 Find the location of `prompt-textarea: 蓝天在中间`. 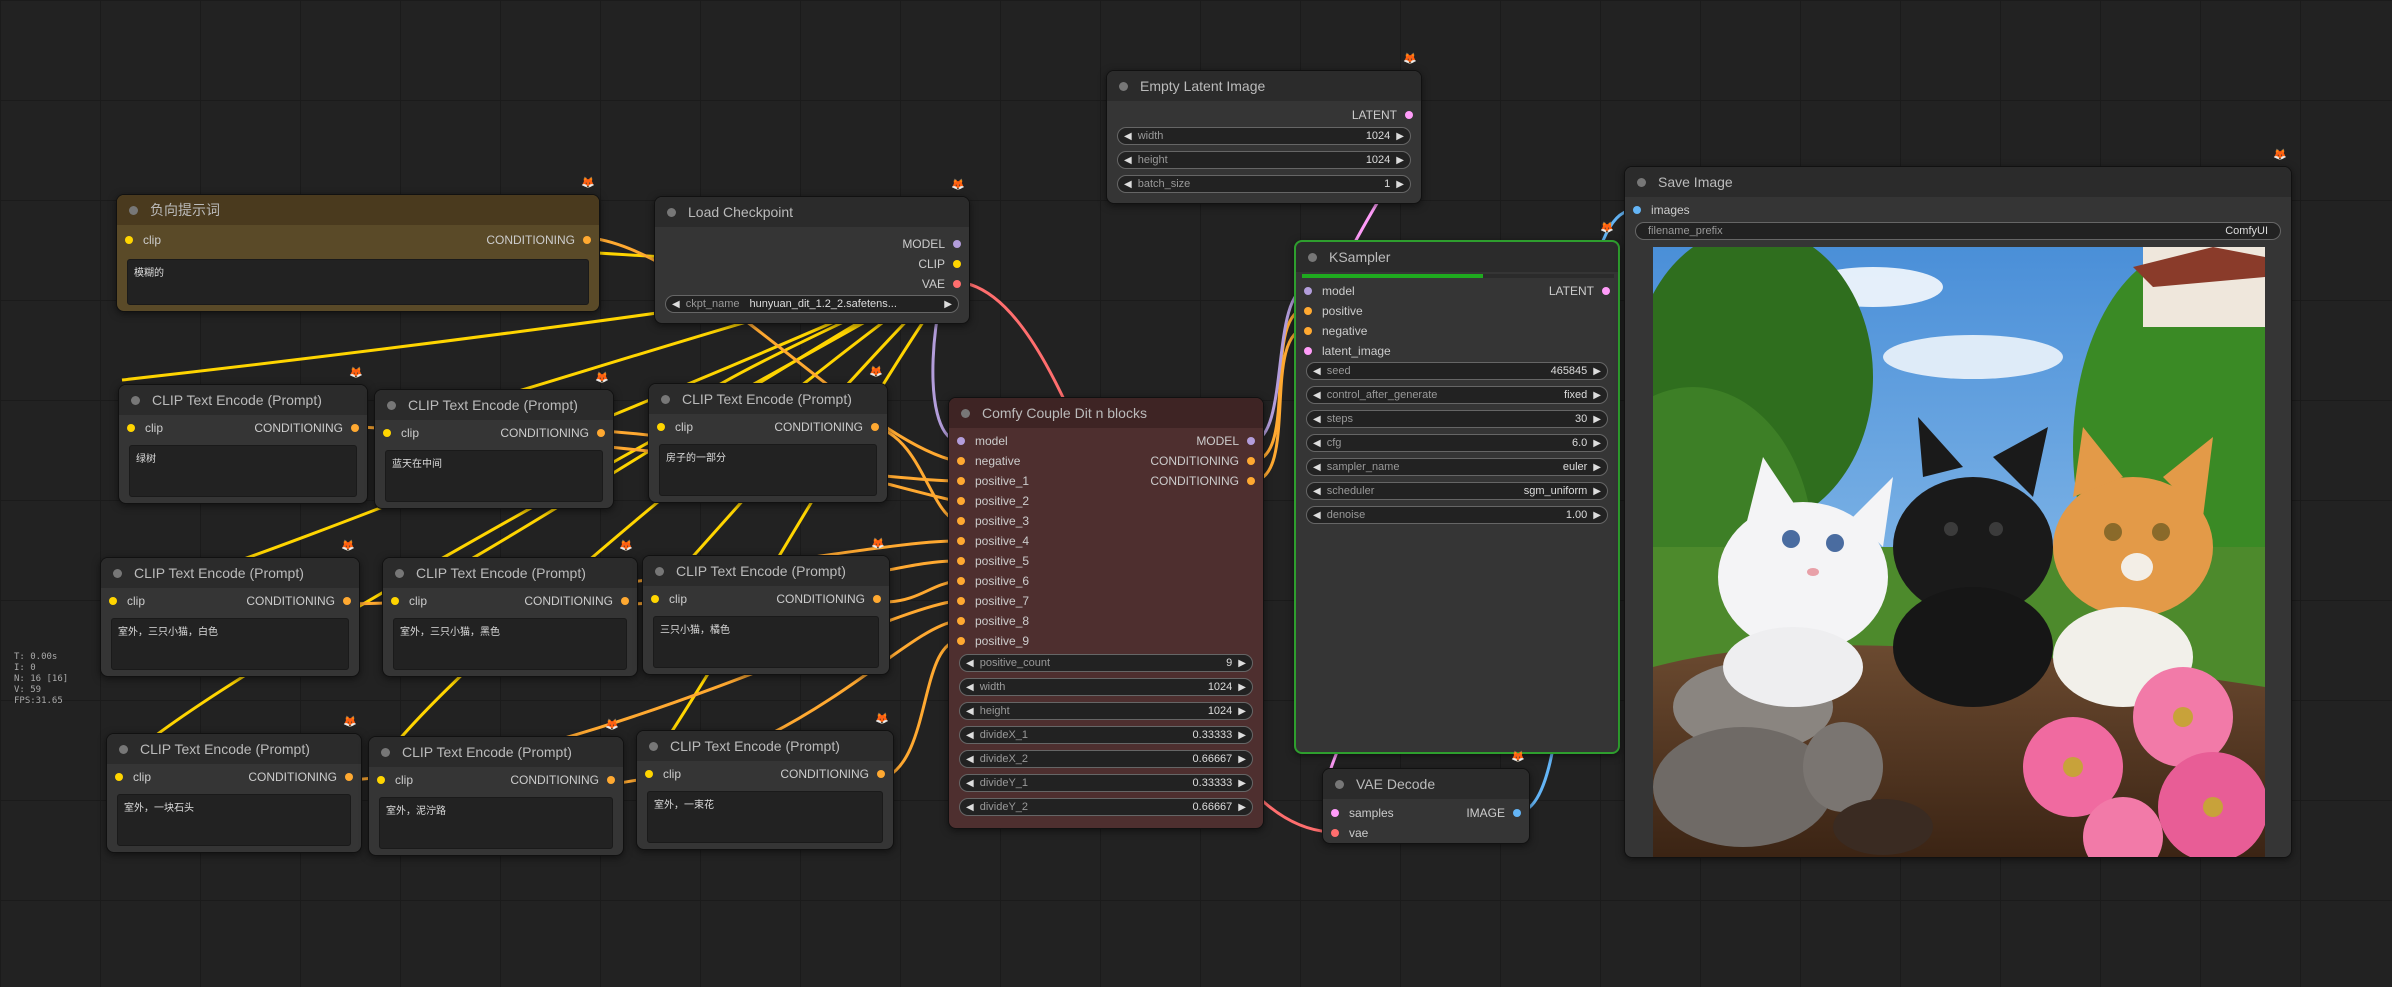

prompt-textarea: 蓝天在中间 is located at coordinates (494, 476).